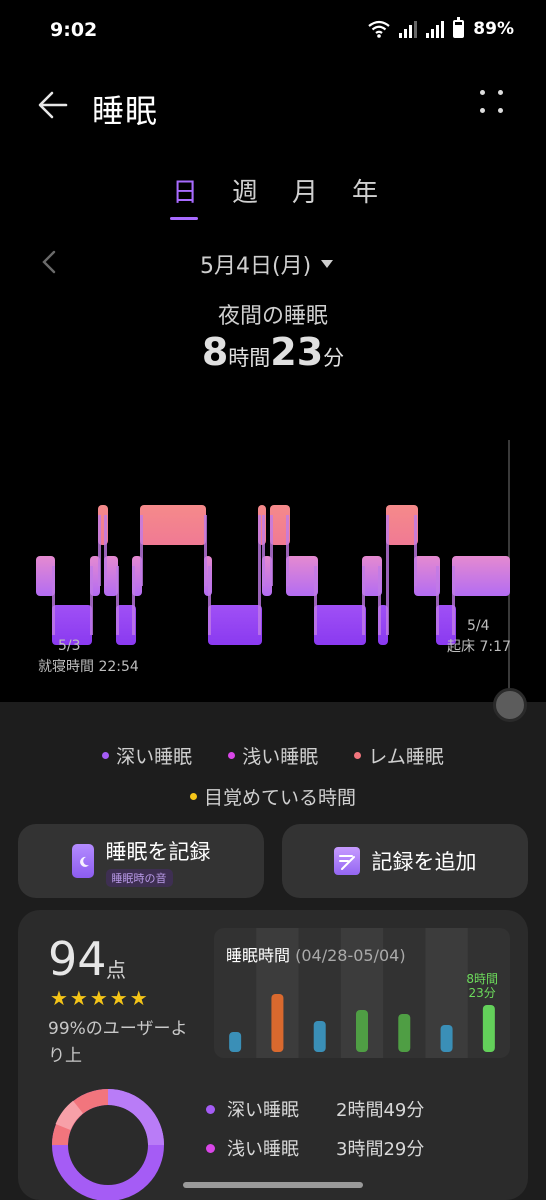 The height and width of the screenshot is (1200, 546). Describe the element at coordinates (350, 955) in the screenshot. I see `weekly-range: (04/28-05/04)` at that location.